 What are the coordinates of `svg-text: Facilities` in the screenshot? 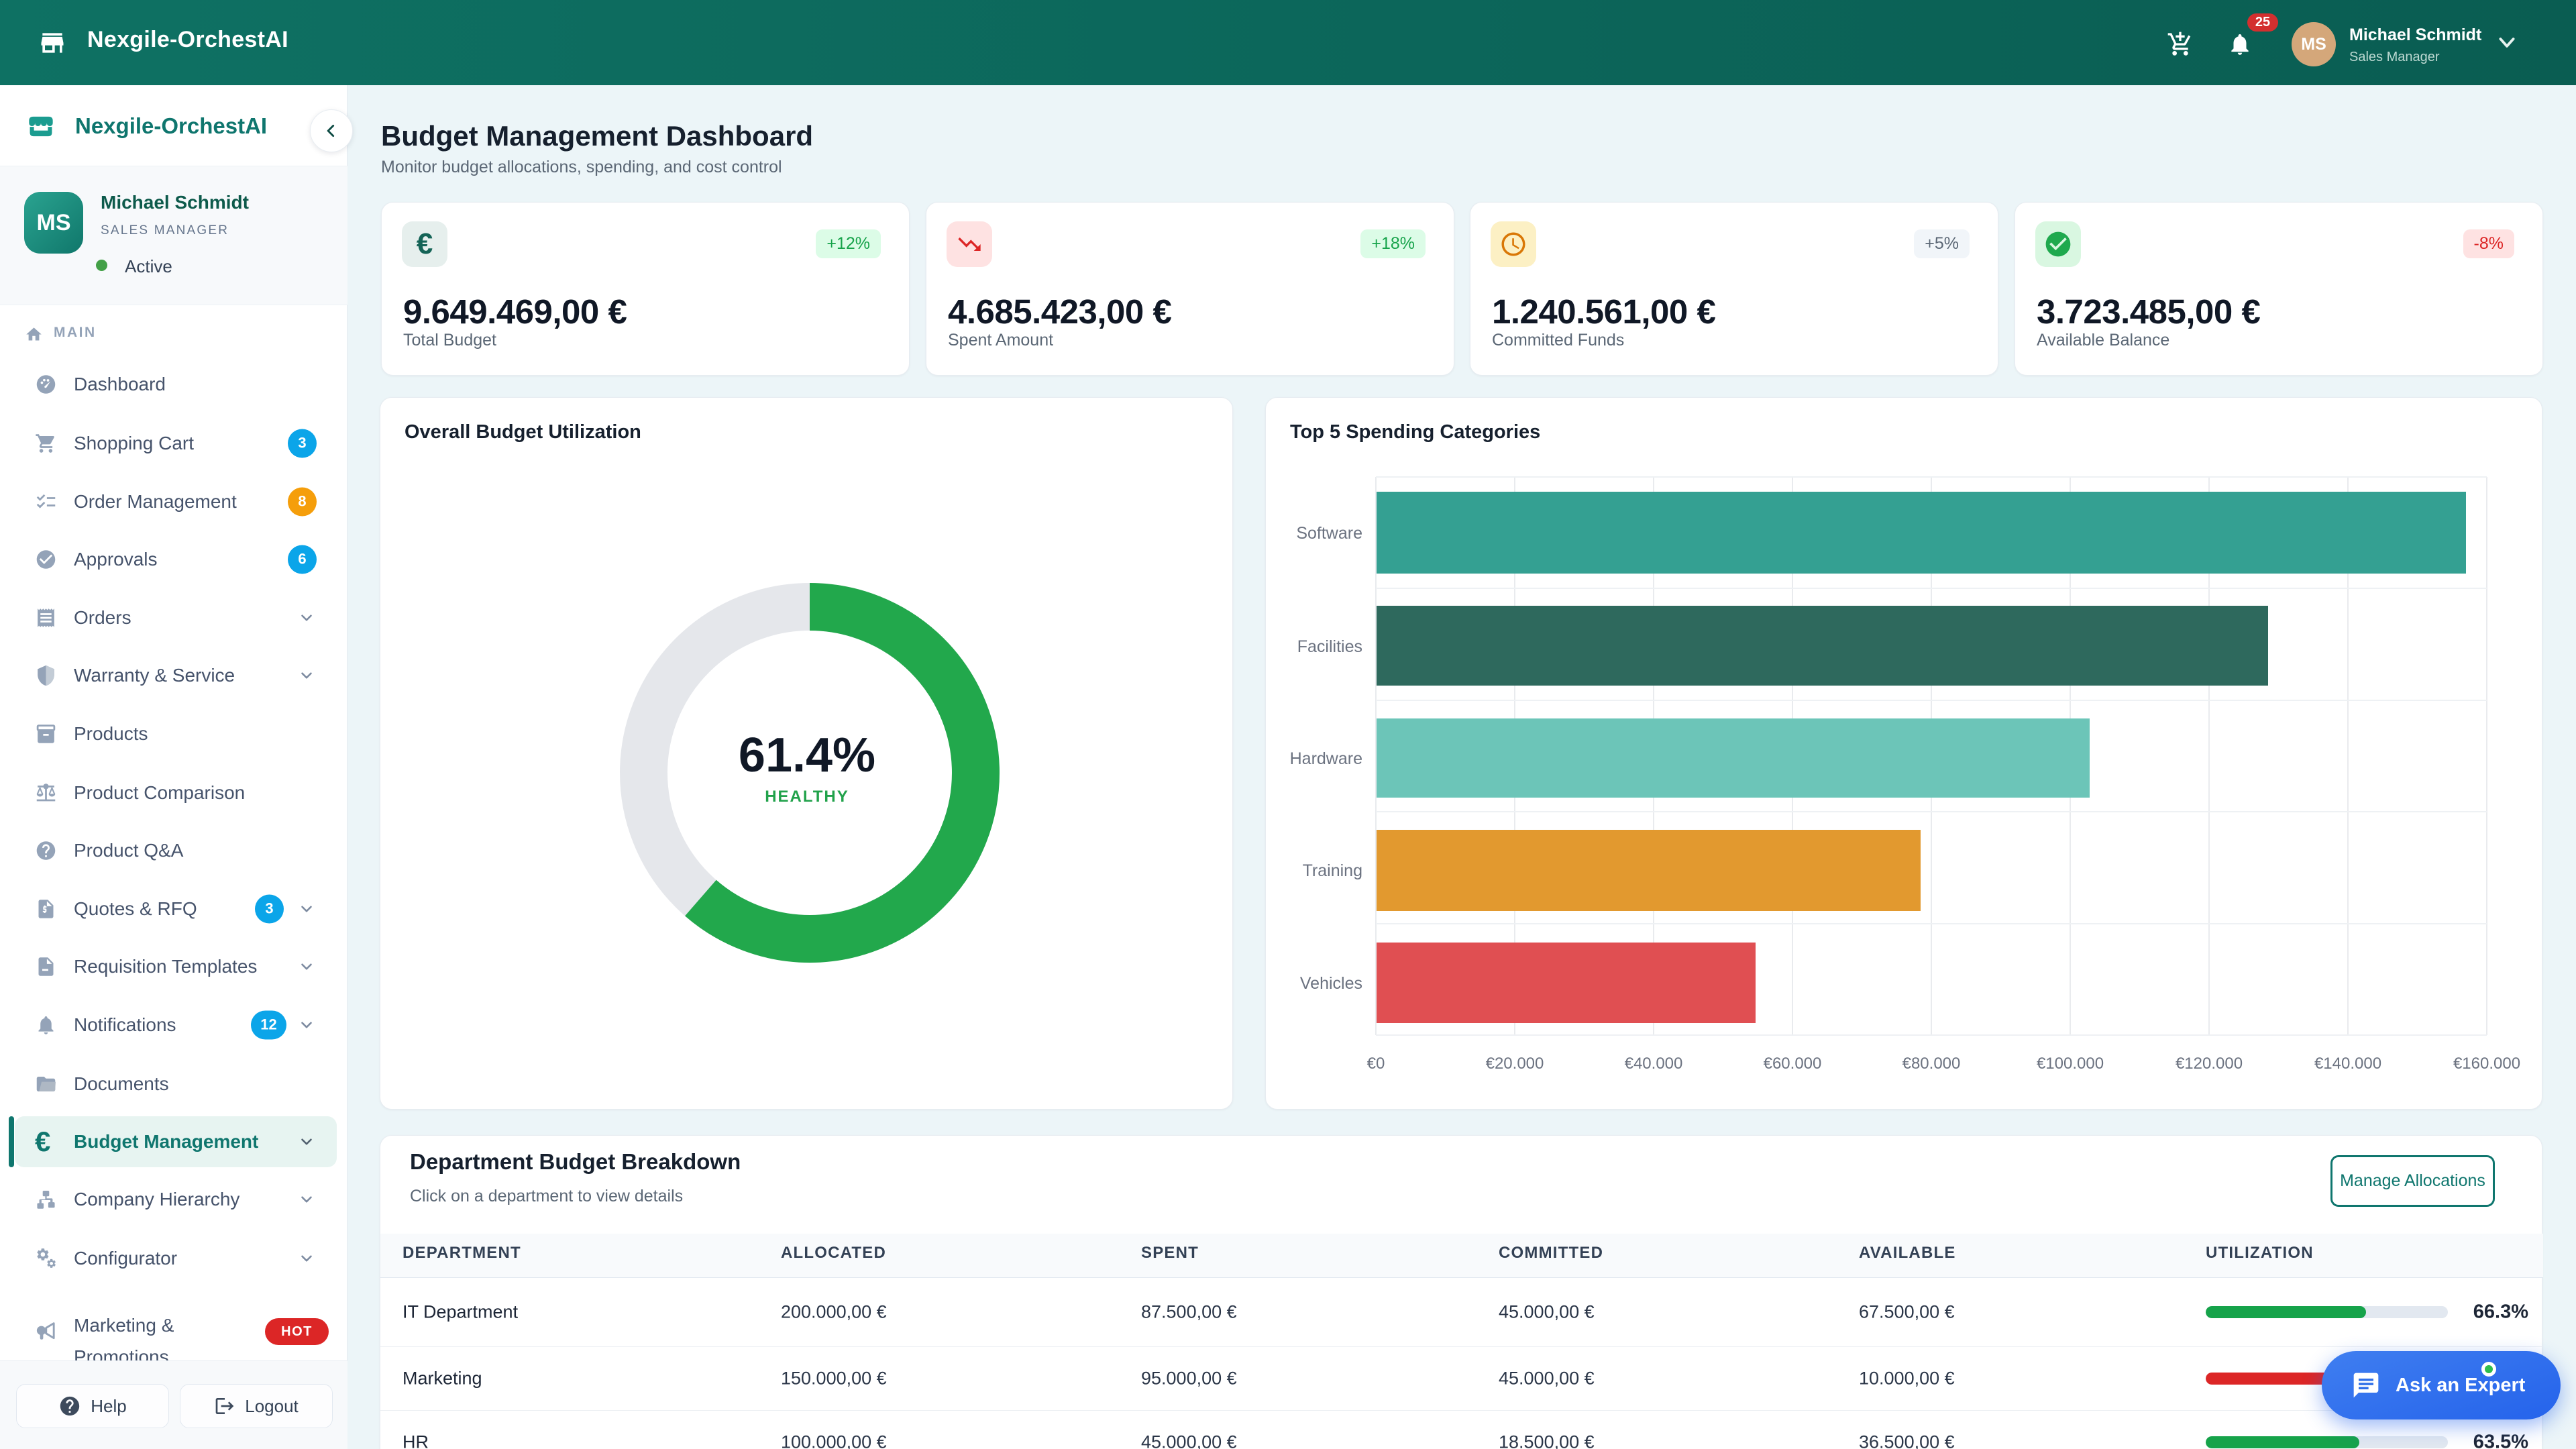 It's located at (1329, 646).